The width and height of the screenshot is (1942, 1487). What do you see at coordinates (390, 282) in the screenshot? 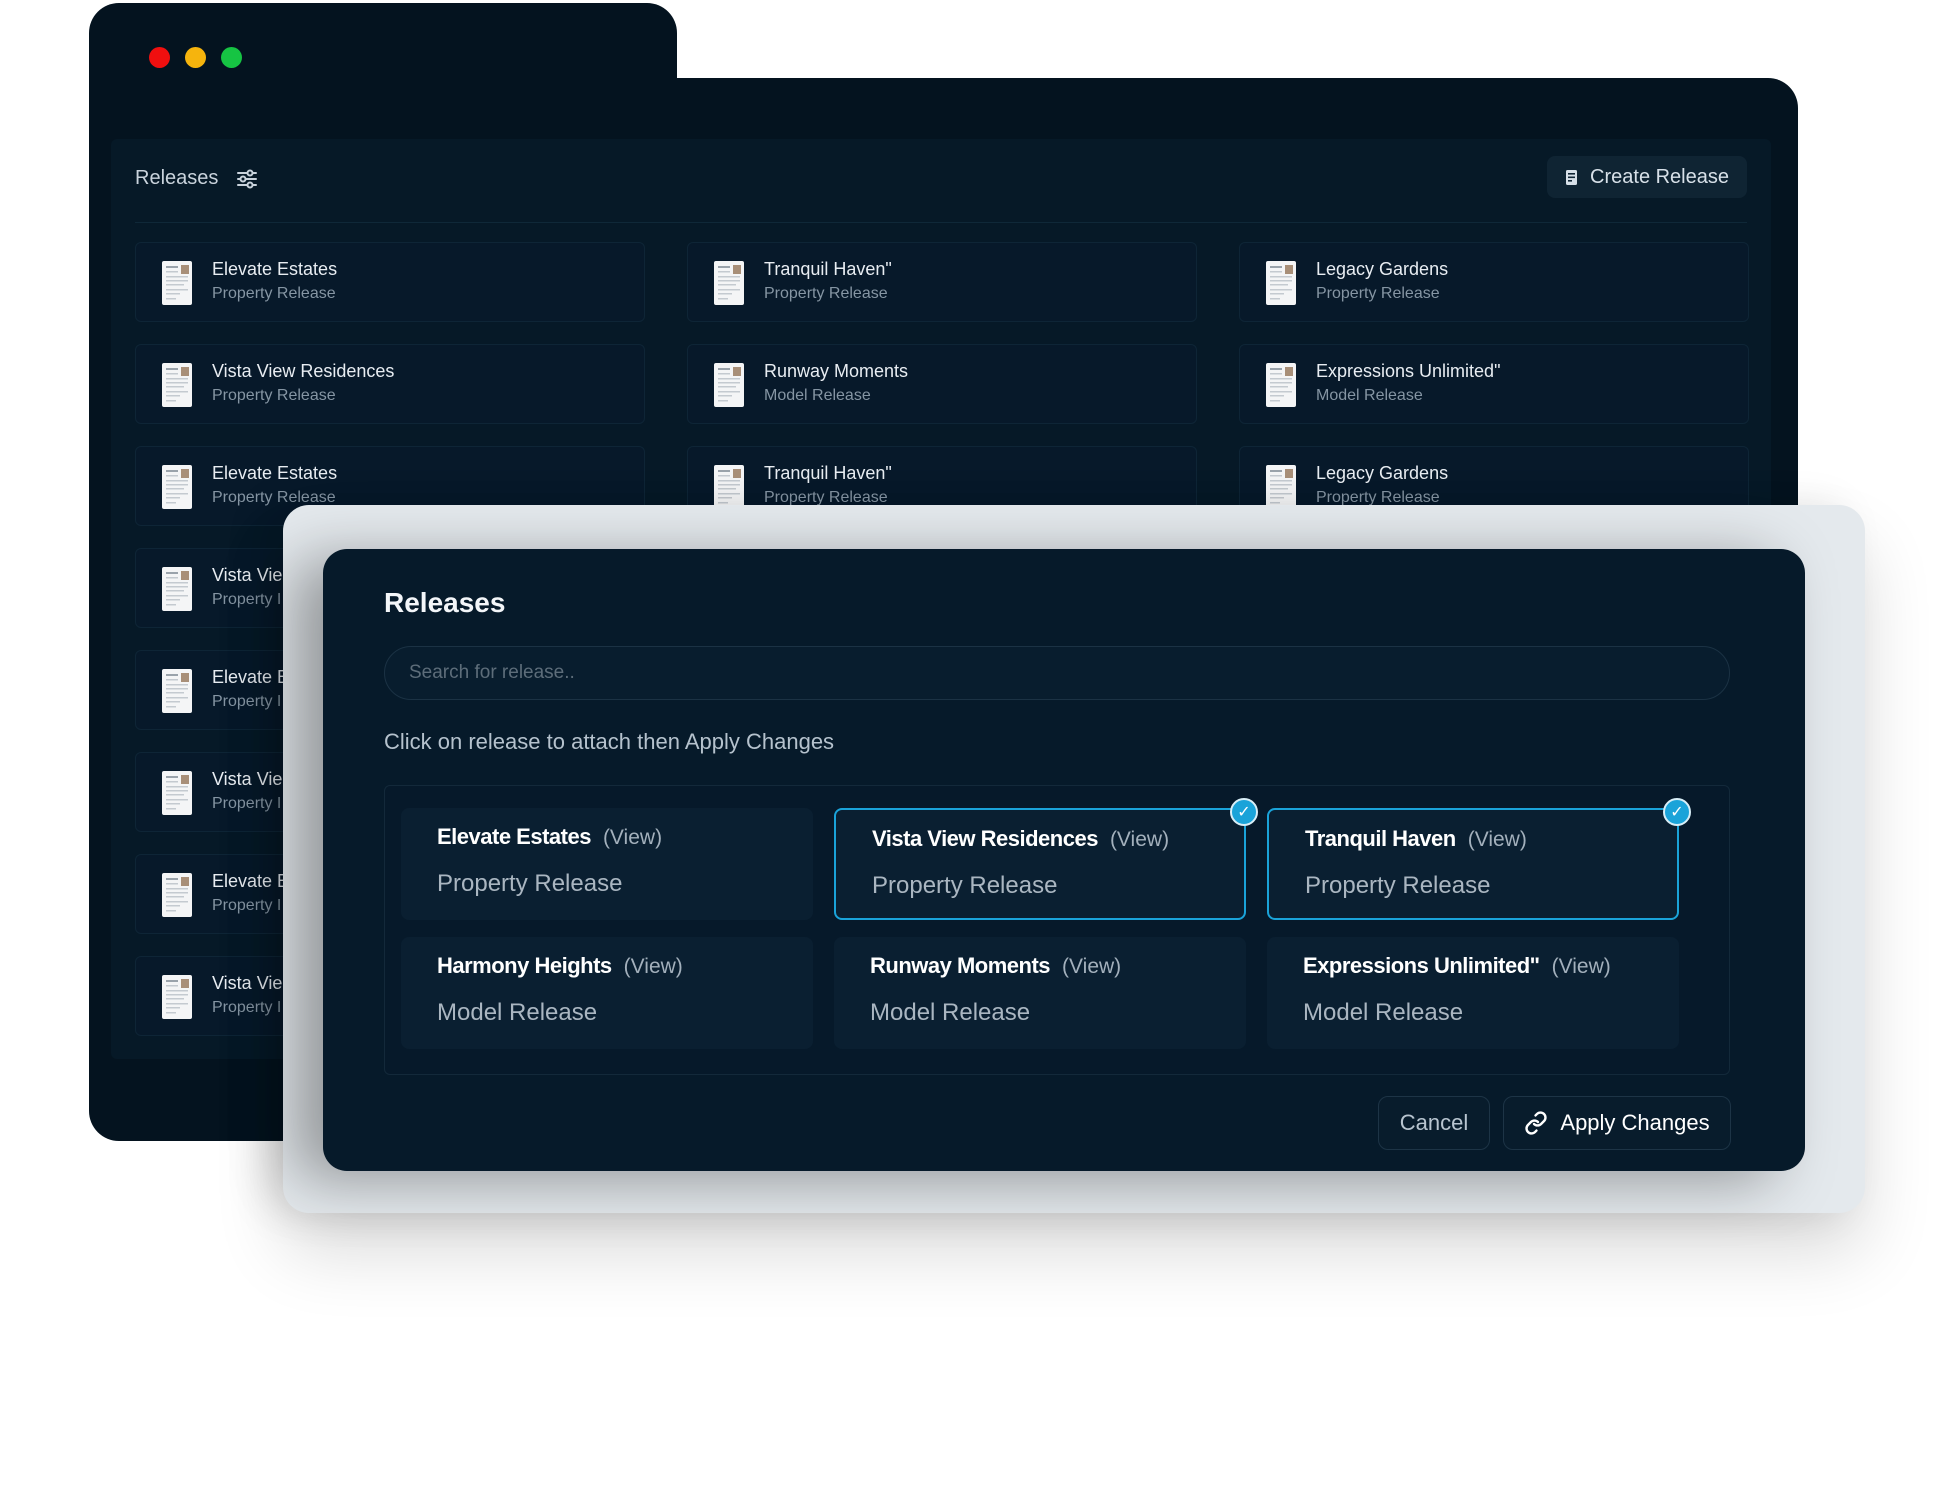
I see `release-card: Elevate Estates Property Release` at bounding box center [390, 282].